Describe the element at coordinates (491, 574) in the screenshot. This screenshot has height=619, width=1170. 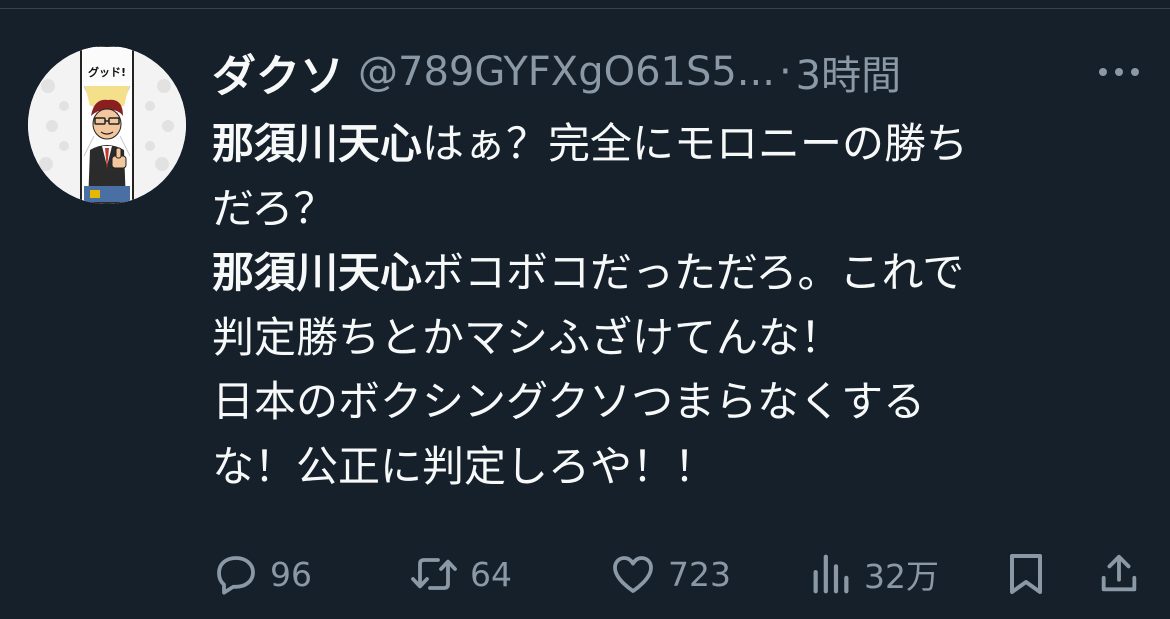
I see `retweet-count: 64` at that location.